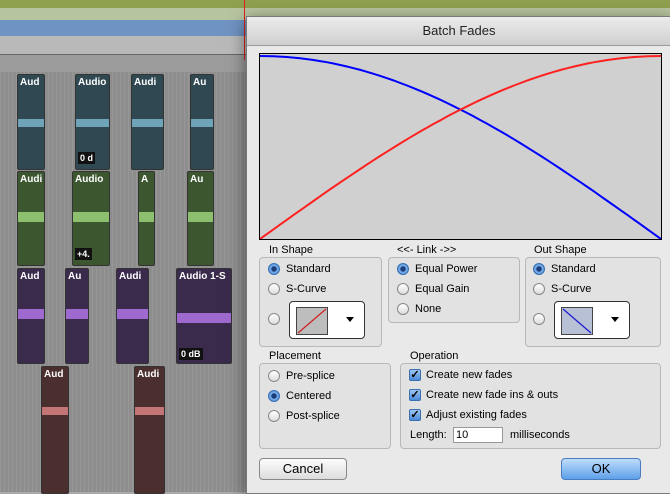 The height and width of the screenshot is (494, 670). What do you see at coordinates (560, 250) in the screenshot?
I see `out-shape-label: Out Shape` at bounding box center [560, 250].